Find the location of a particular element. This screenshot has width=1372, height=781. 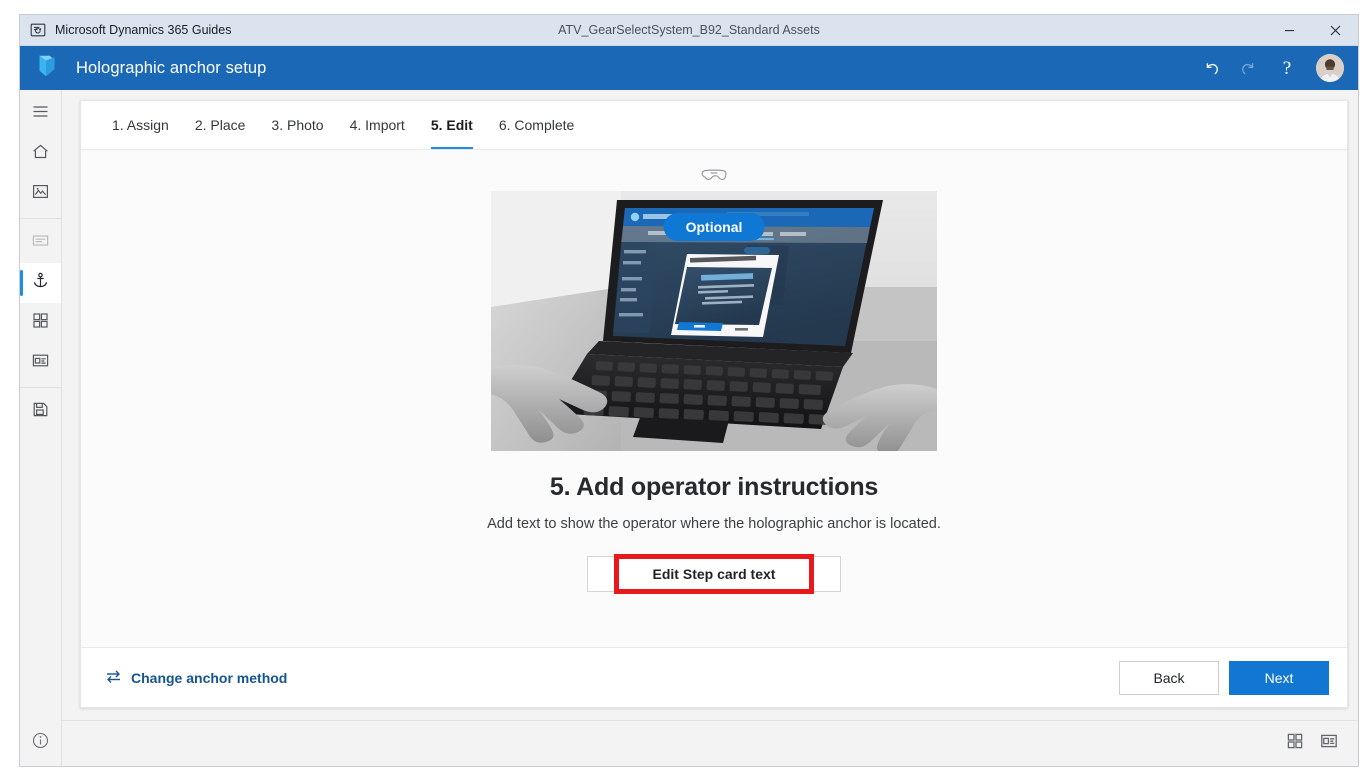

sidebar-rail is located at coordinates (41, 428).